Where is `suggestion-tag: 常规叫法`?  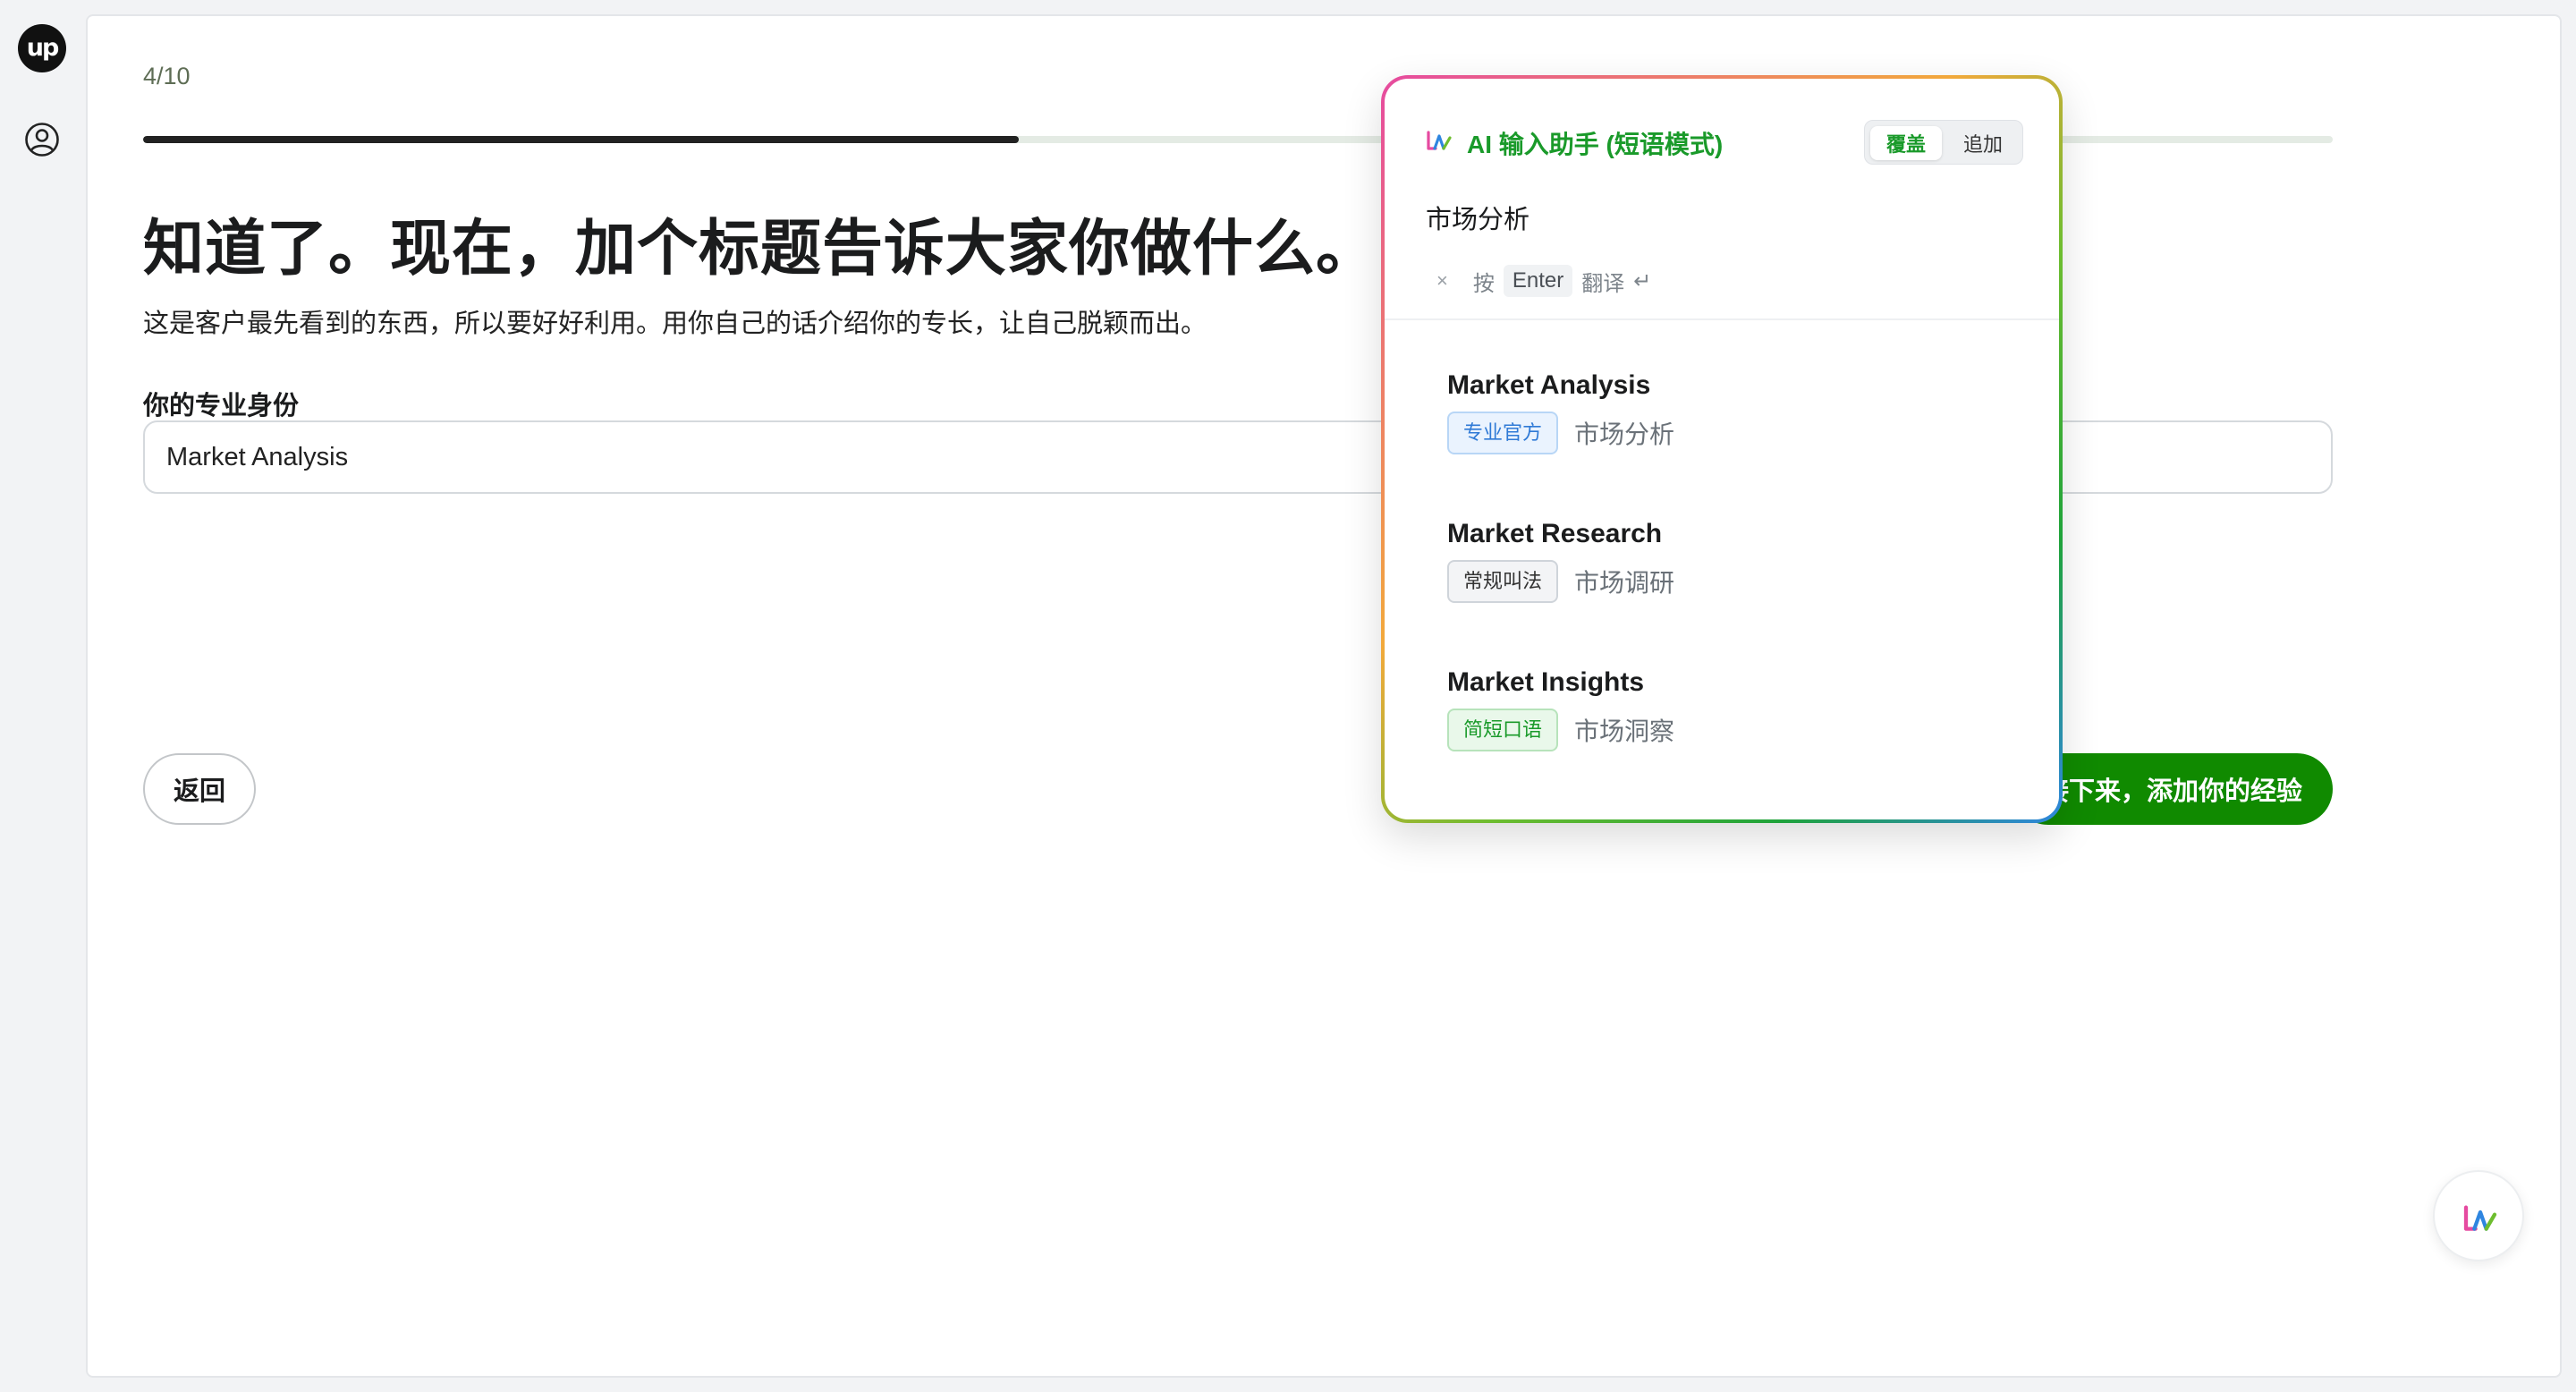 suggestion-tag: 常规叫法 is located at coordinates (1503, 581).